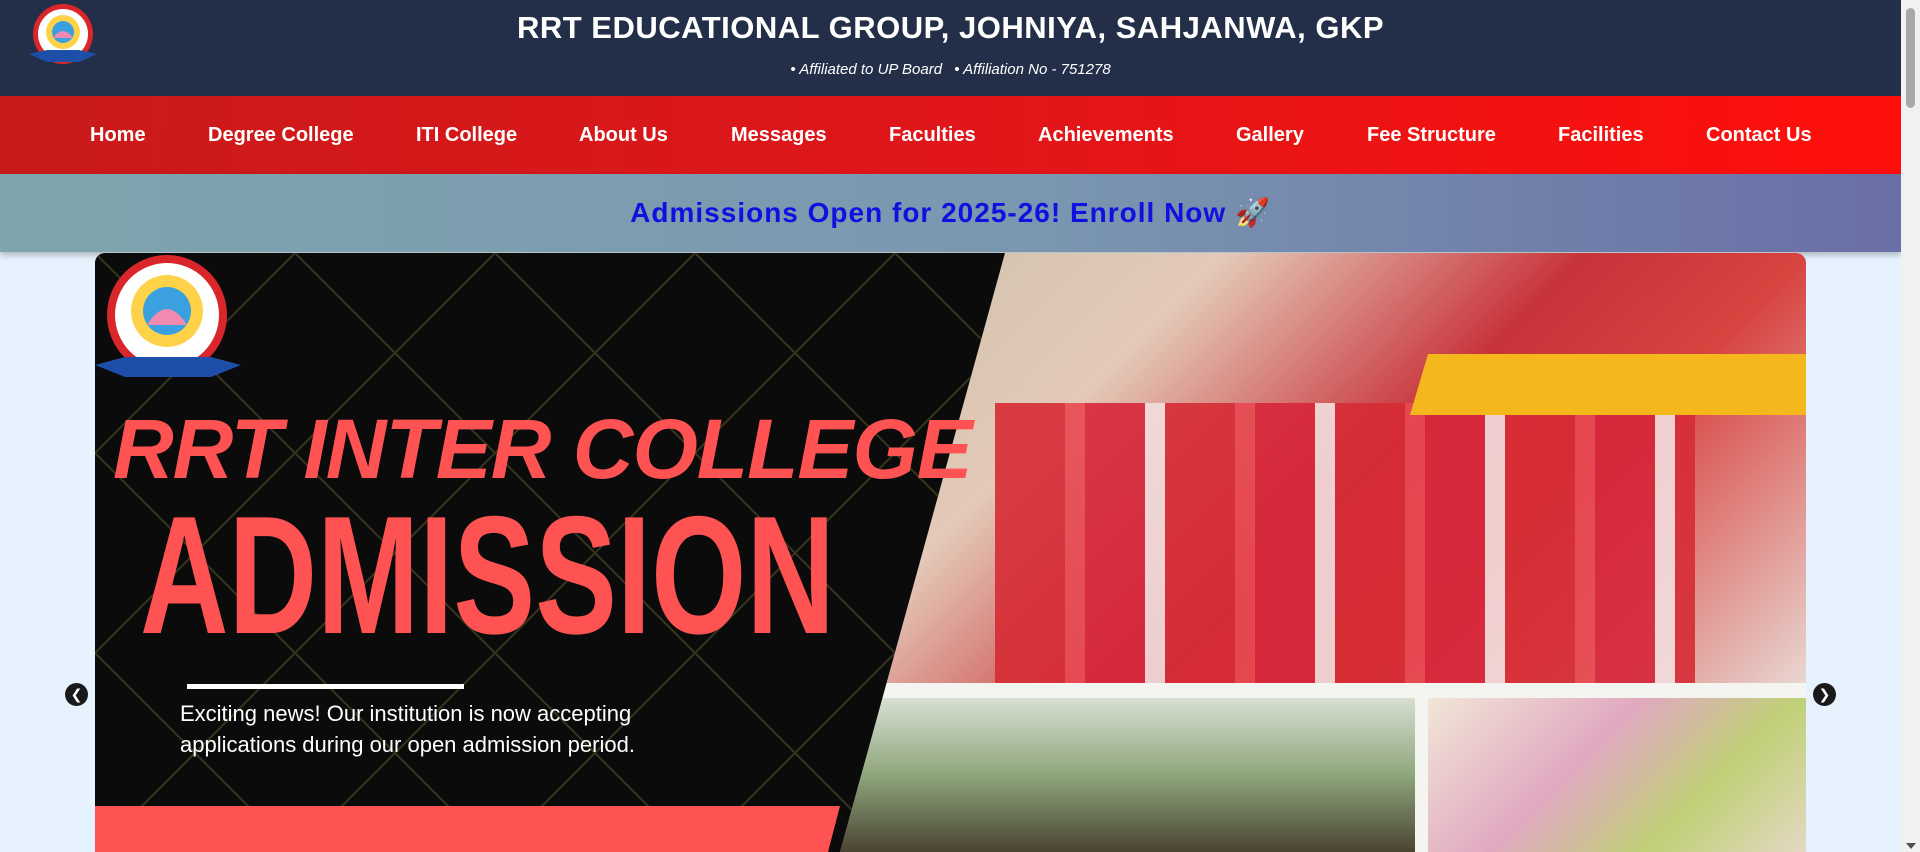  What do you see at coordinates (1910, 426) in the screenshot?
I see `page-scrollbar` at bounding box center [1910, 426].